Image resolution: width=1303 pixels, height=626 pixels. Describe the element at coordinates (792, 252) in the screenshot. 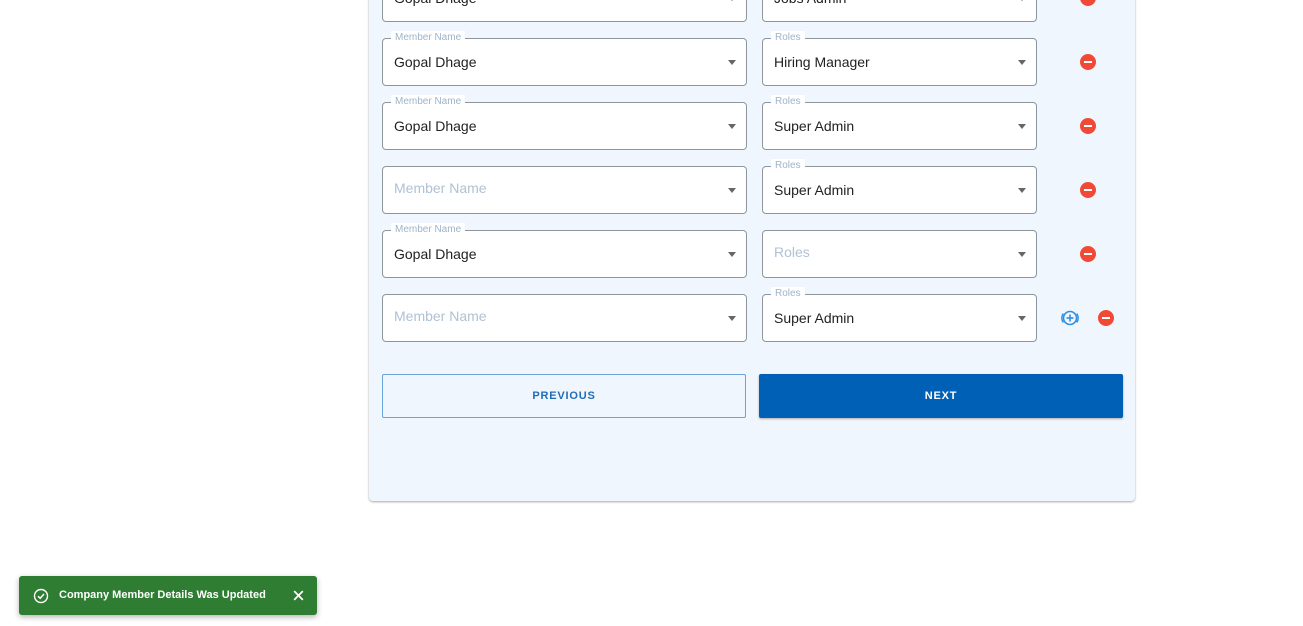

I see `roles-placeholder: Roles` at that location.